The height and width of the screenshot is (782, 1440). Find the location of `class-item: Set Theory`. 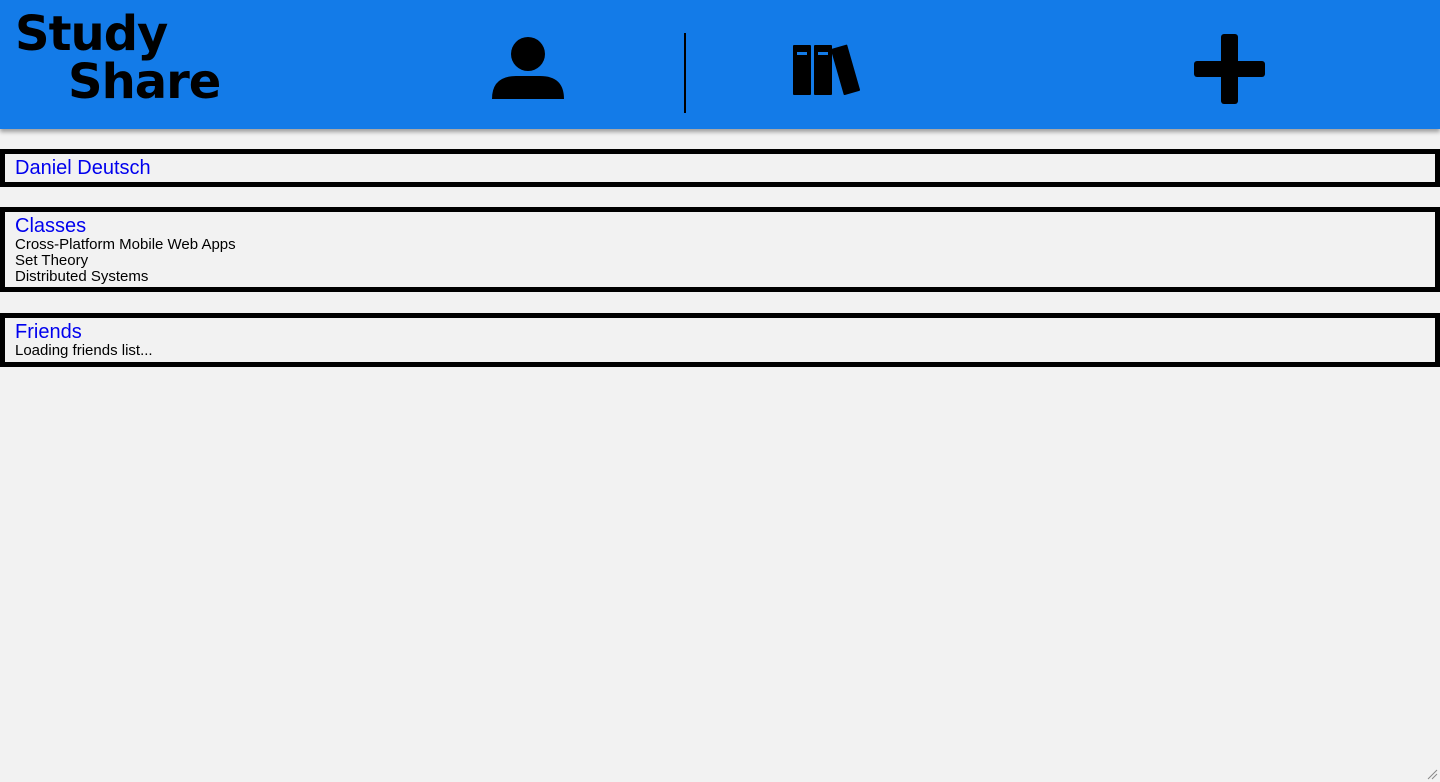

class-item: Set Theory is located at coordinates (52, 260).